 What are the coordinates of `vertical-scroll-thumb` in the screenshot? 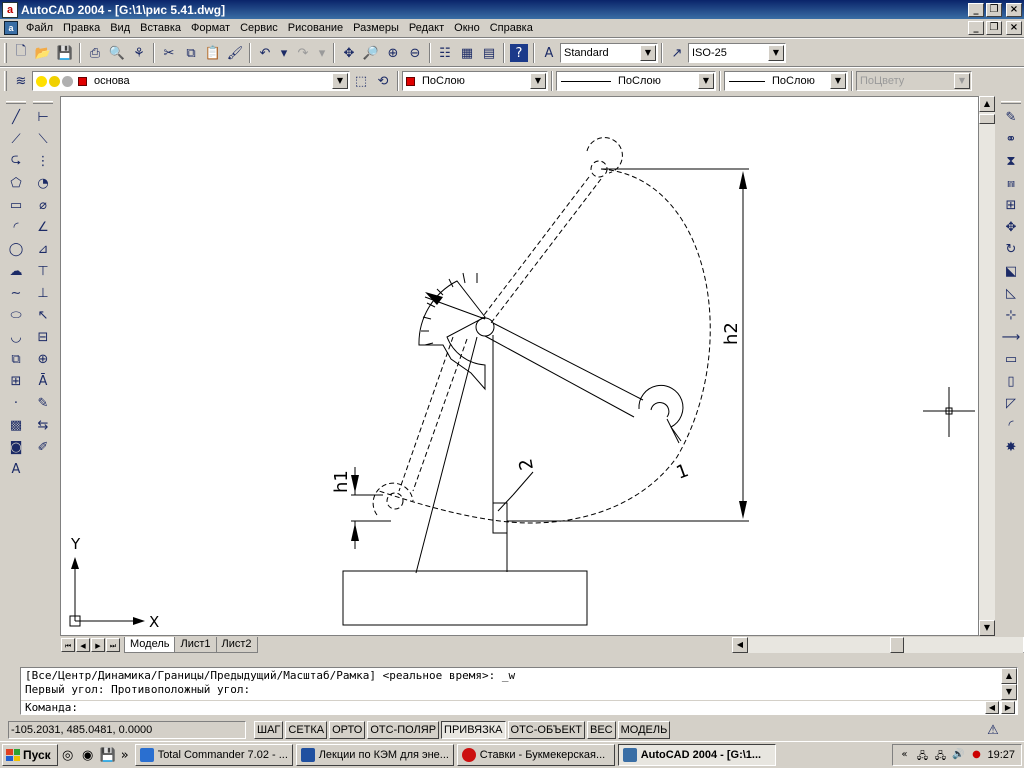 It's located at (987, 119).